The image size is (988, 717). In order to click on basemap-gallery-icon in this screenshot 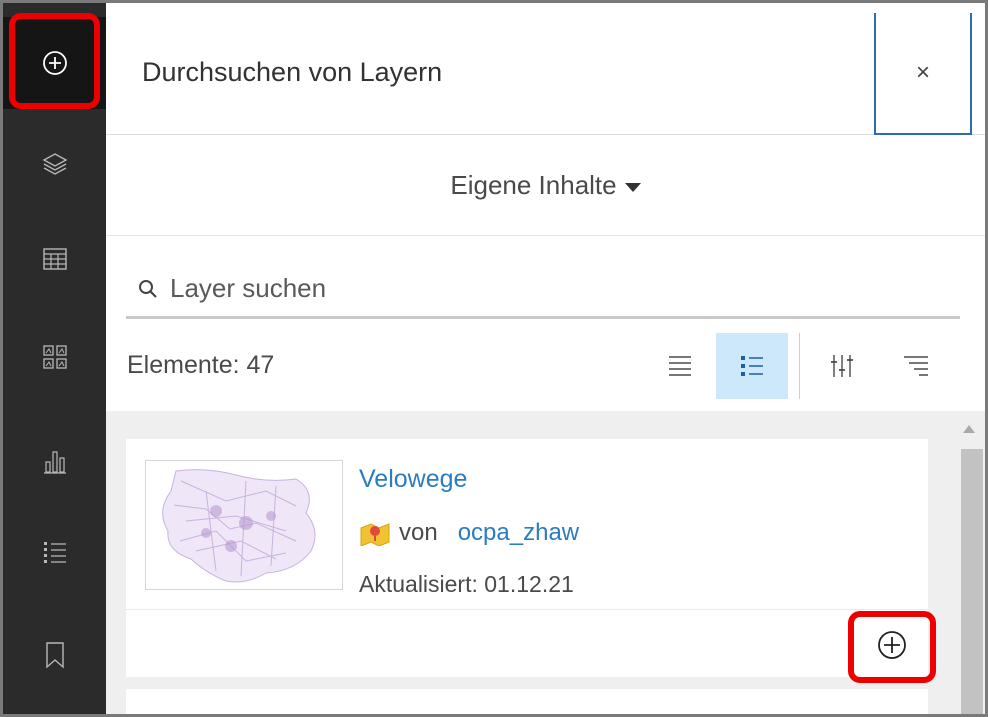, I will do `click(54, 357)`.